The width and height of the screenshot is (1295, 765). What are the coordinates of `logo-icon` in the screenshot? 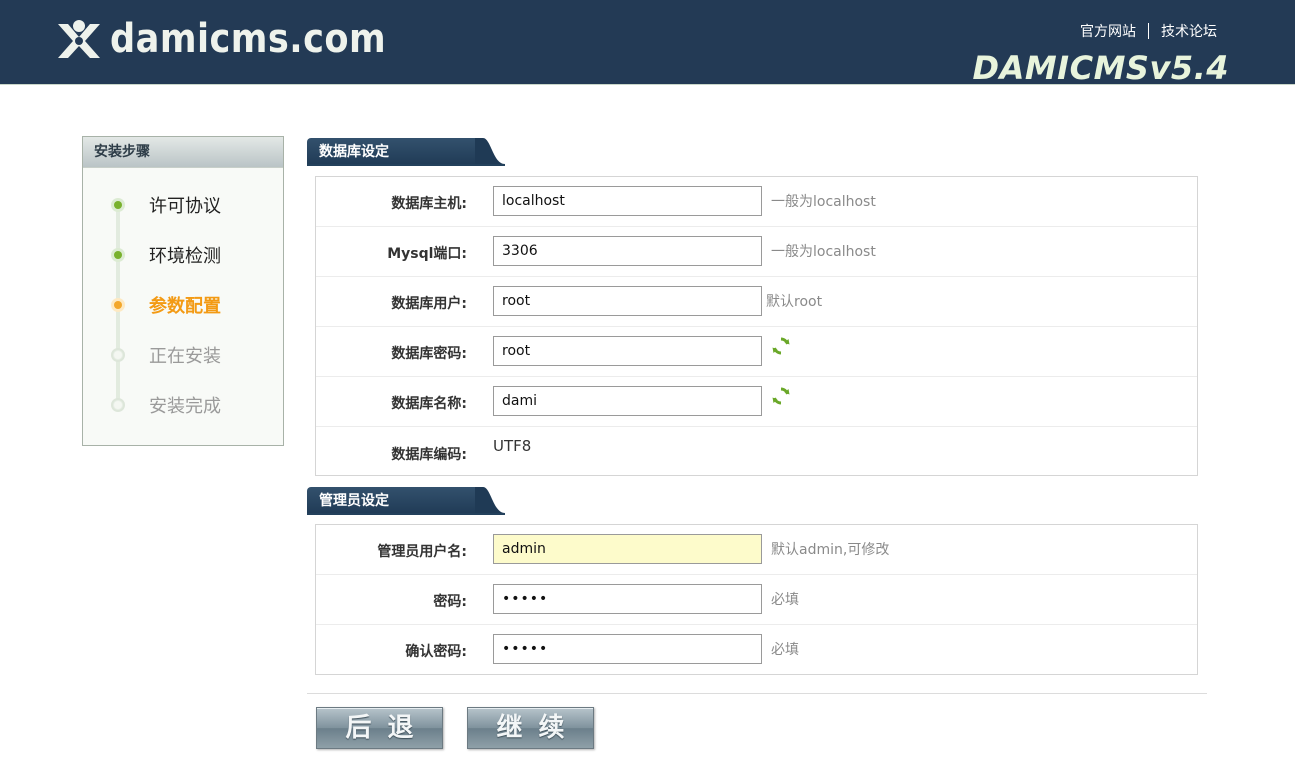 It's located at (79, 39).